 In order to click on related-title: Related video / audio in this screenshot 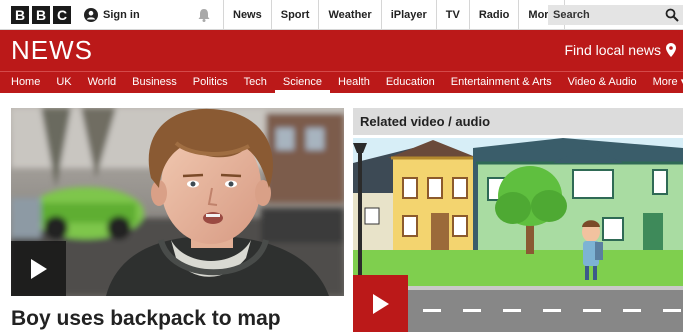, I will do `click(425, 121)`.